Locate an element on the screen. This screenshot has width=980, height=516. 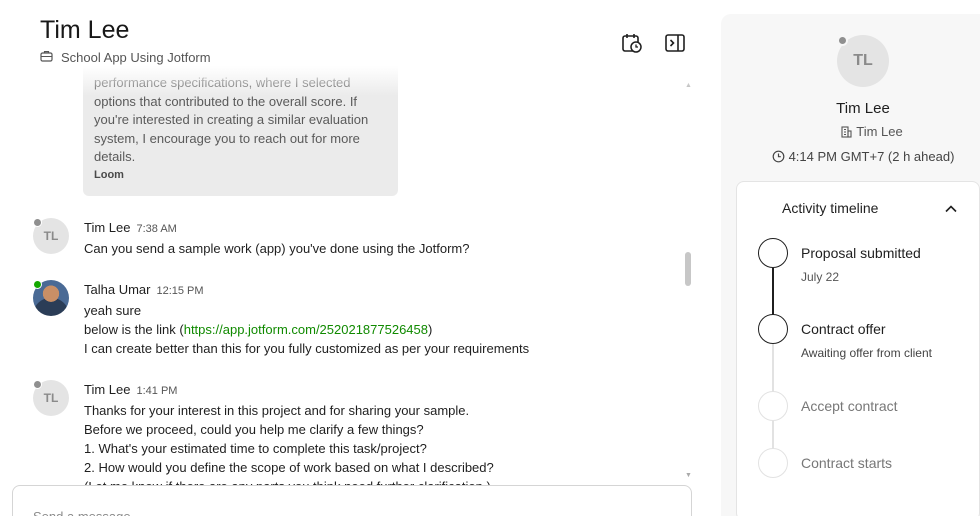
message-header: Tim Lee 7:38 AM is located at coordinates (130, 227).